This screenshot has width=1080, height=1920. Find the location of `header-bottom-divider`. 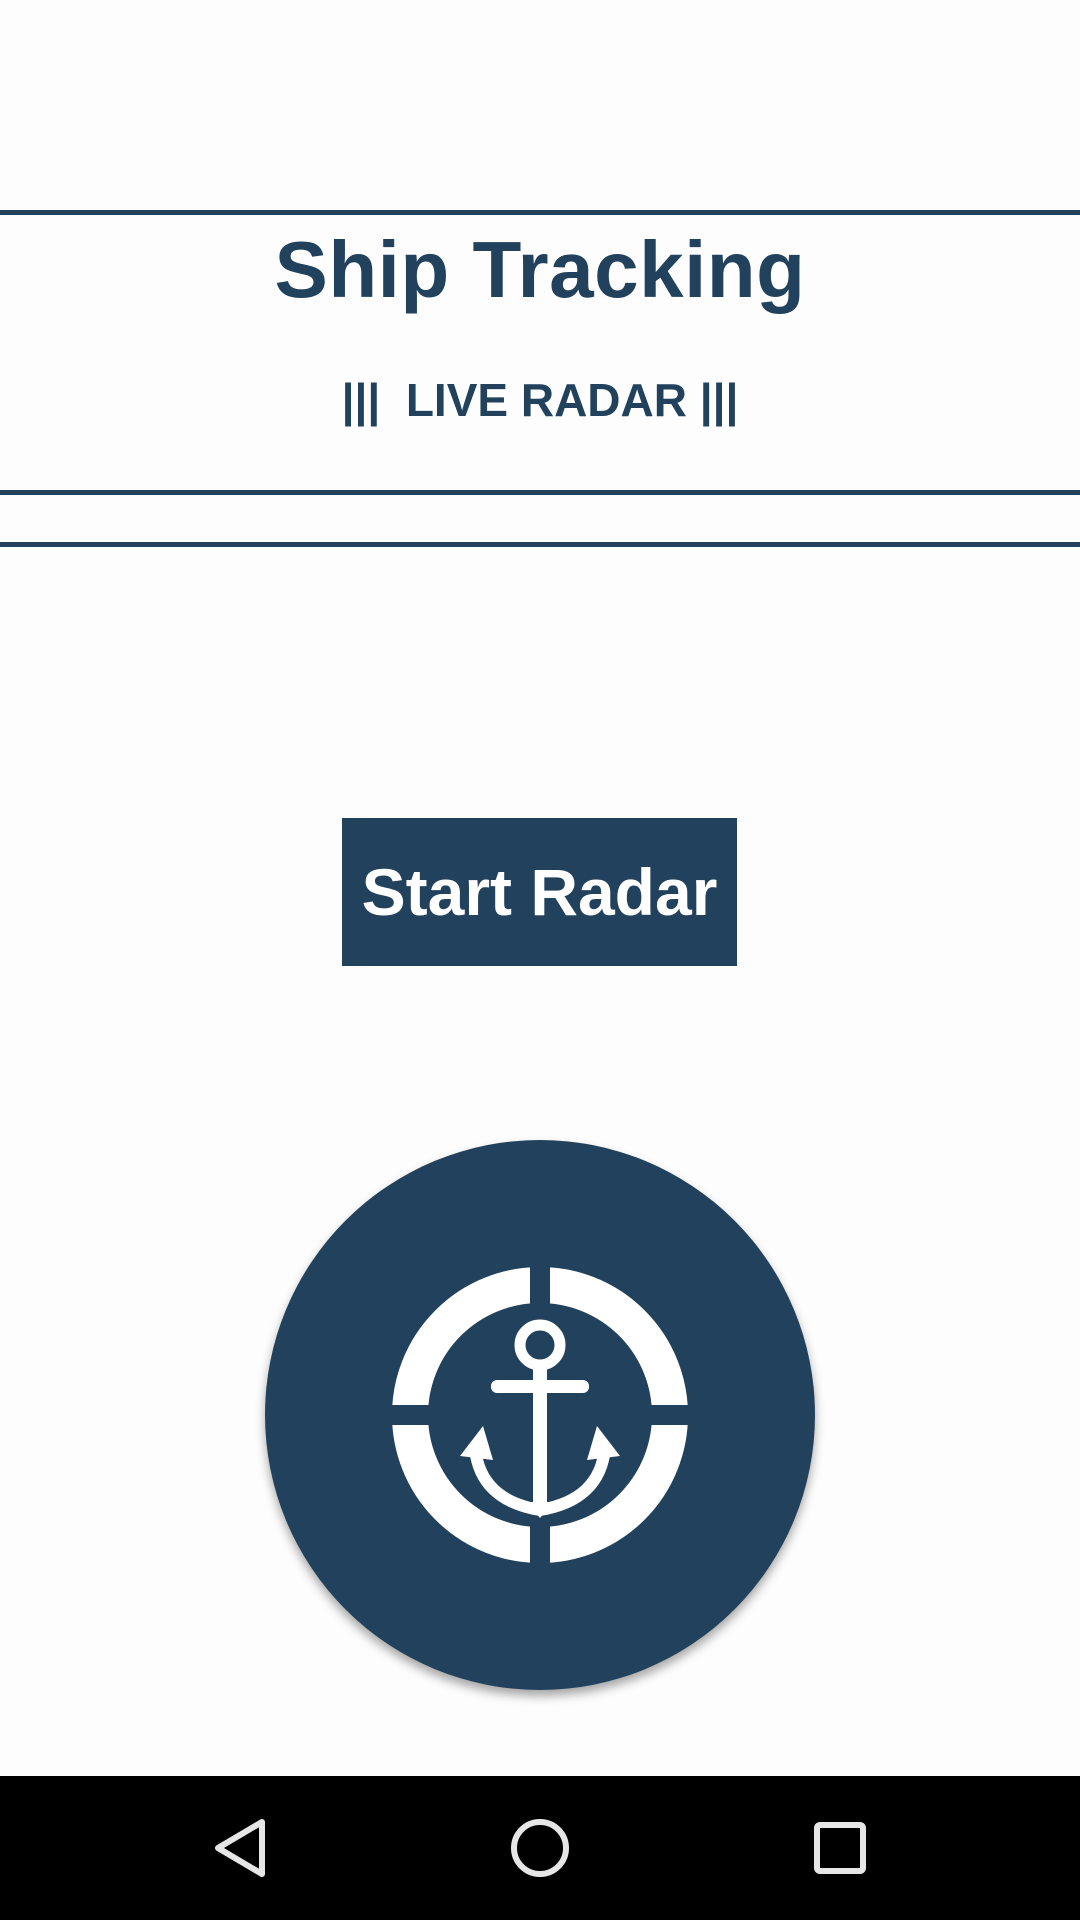

header-bottom-divider is located at coordinates (540, 492).